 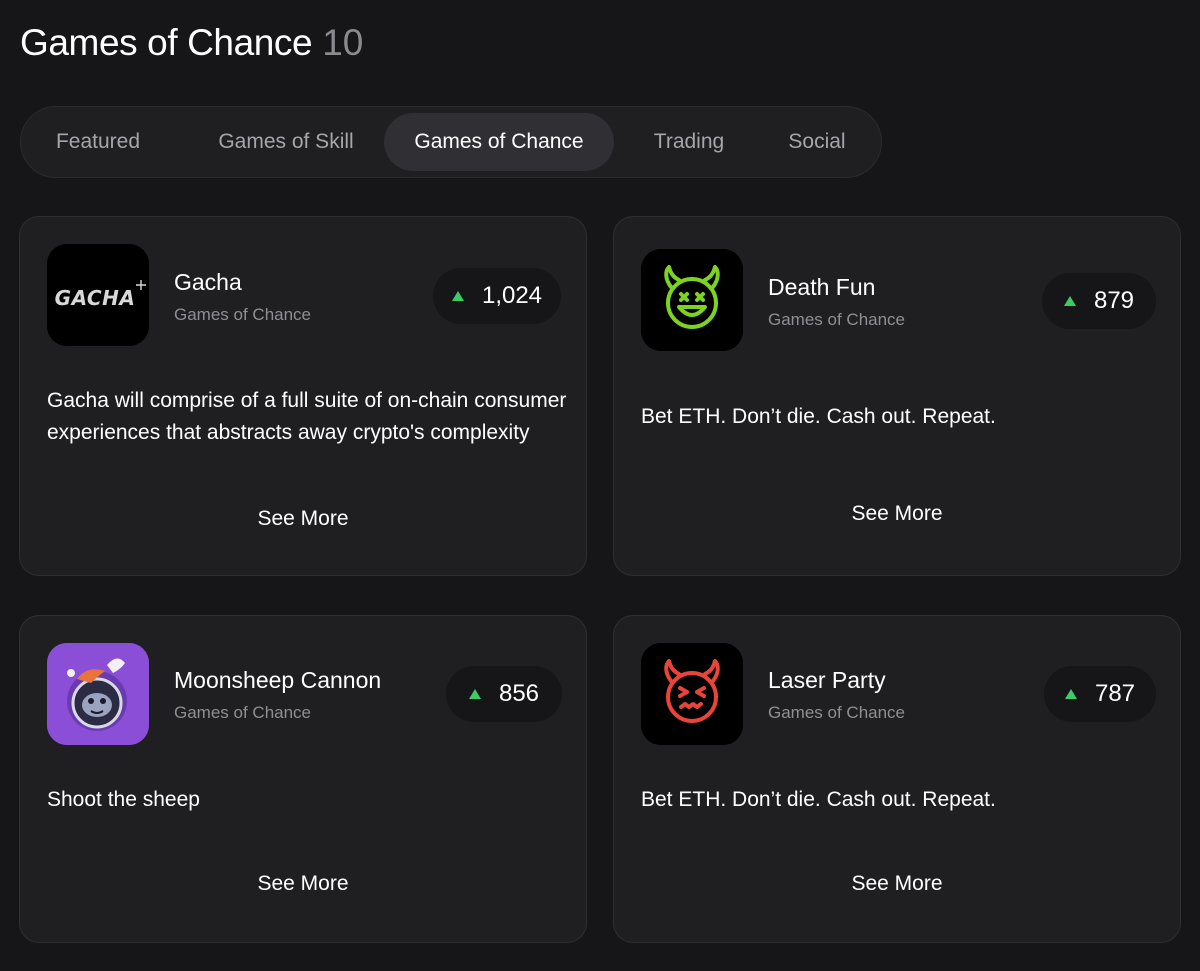 I want to click on vote-count: 856, so click(x=519, y=693).